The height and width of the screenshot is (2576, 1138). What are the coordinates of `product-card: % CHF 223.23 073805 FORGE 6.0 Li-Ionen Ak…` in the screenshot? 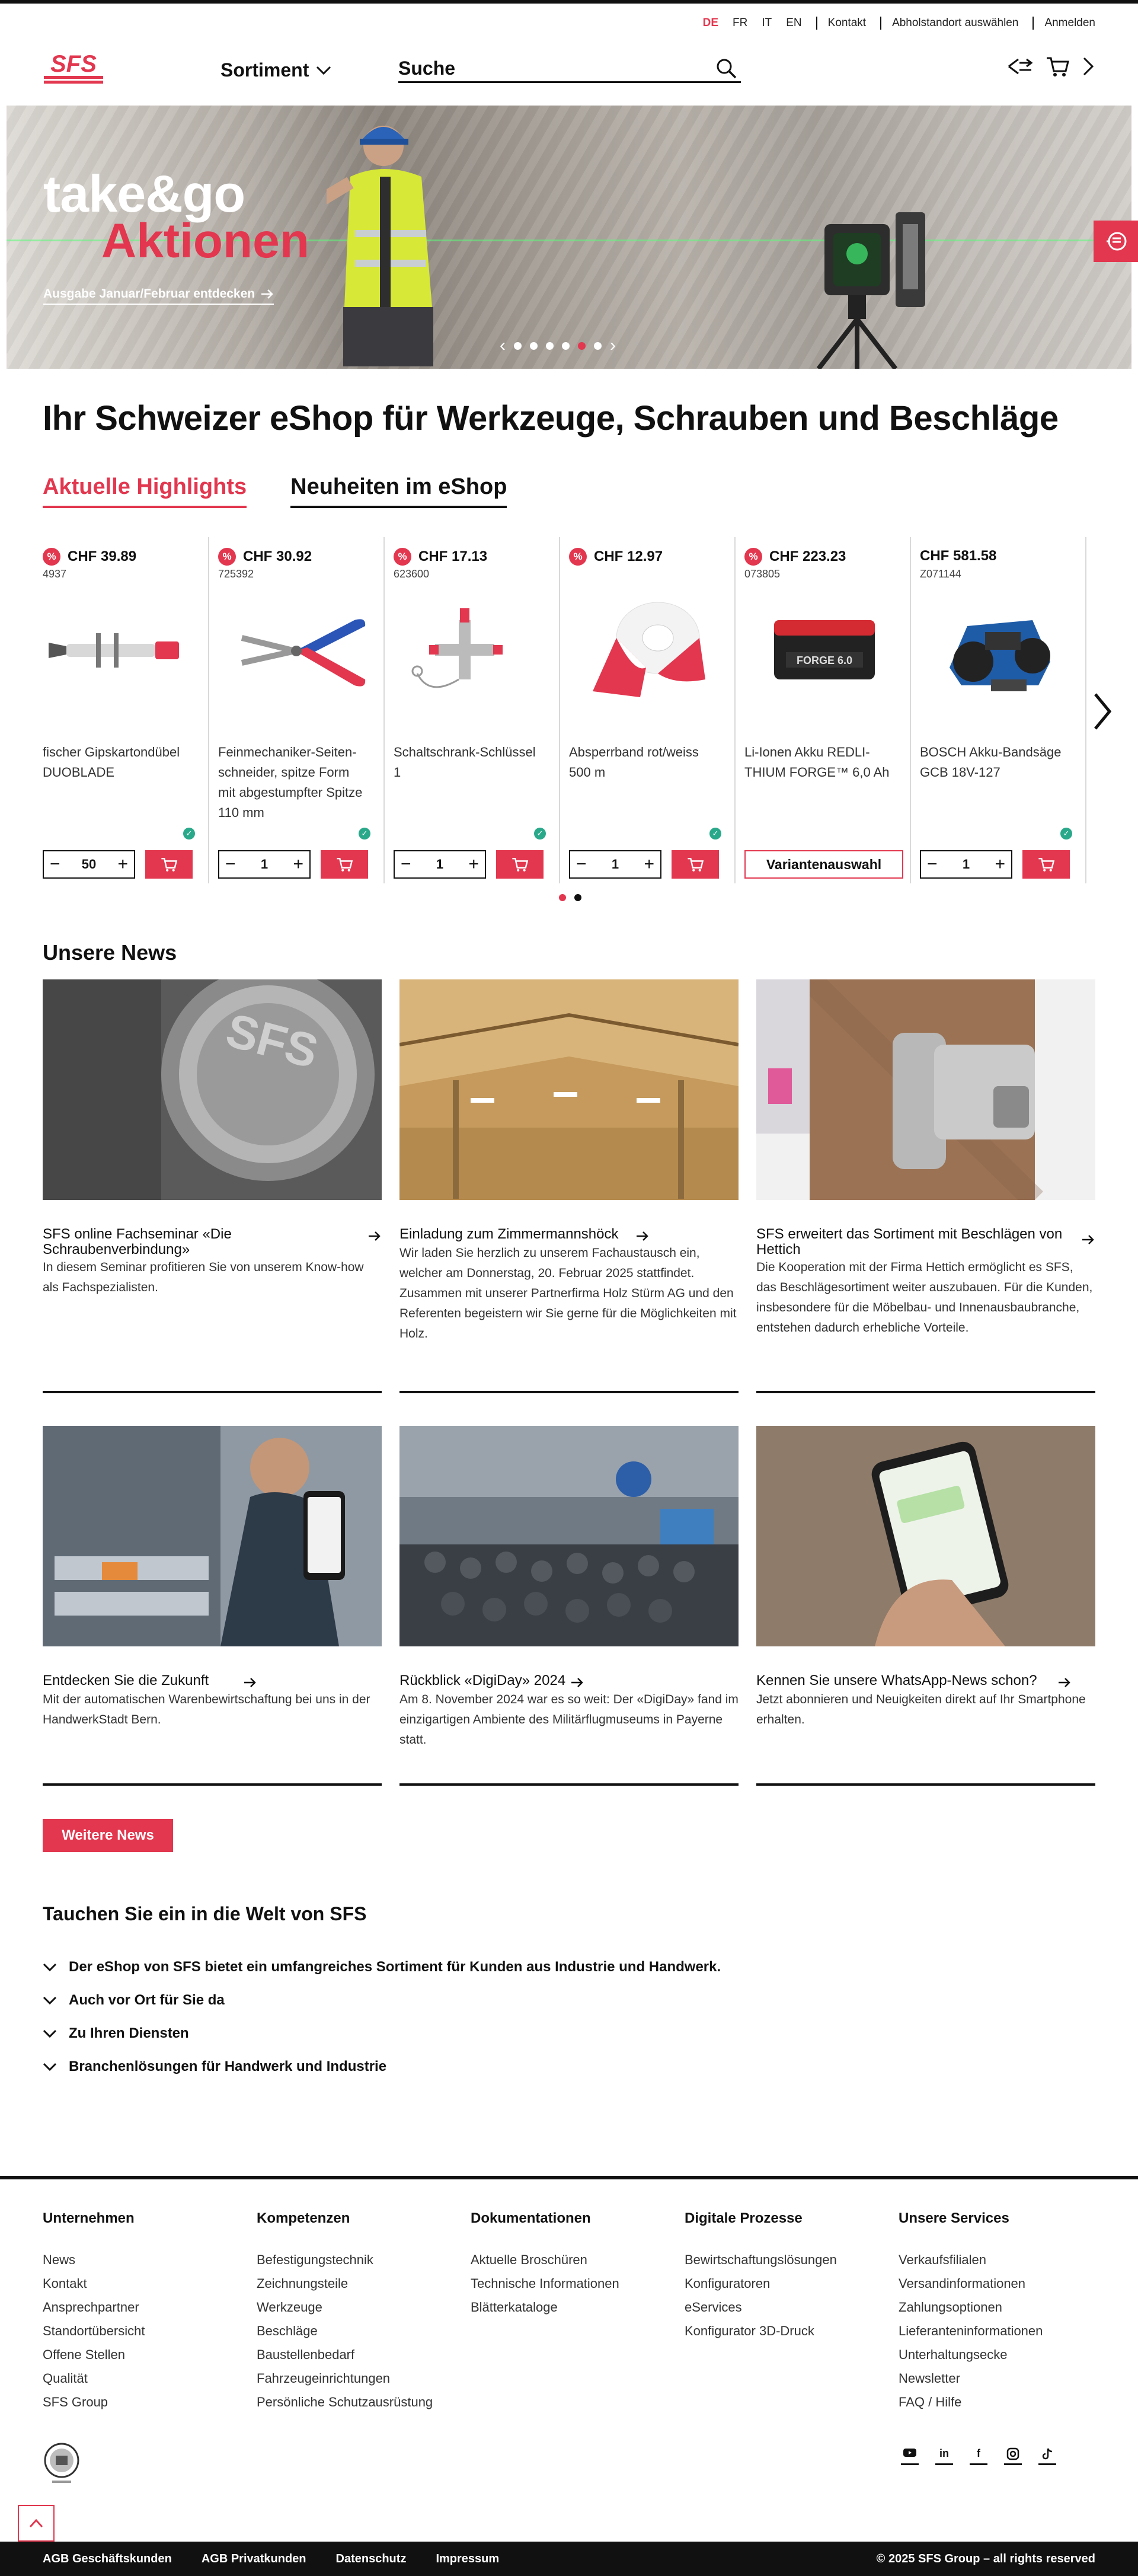 It's located at (823, 710).